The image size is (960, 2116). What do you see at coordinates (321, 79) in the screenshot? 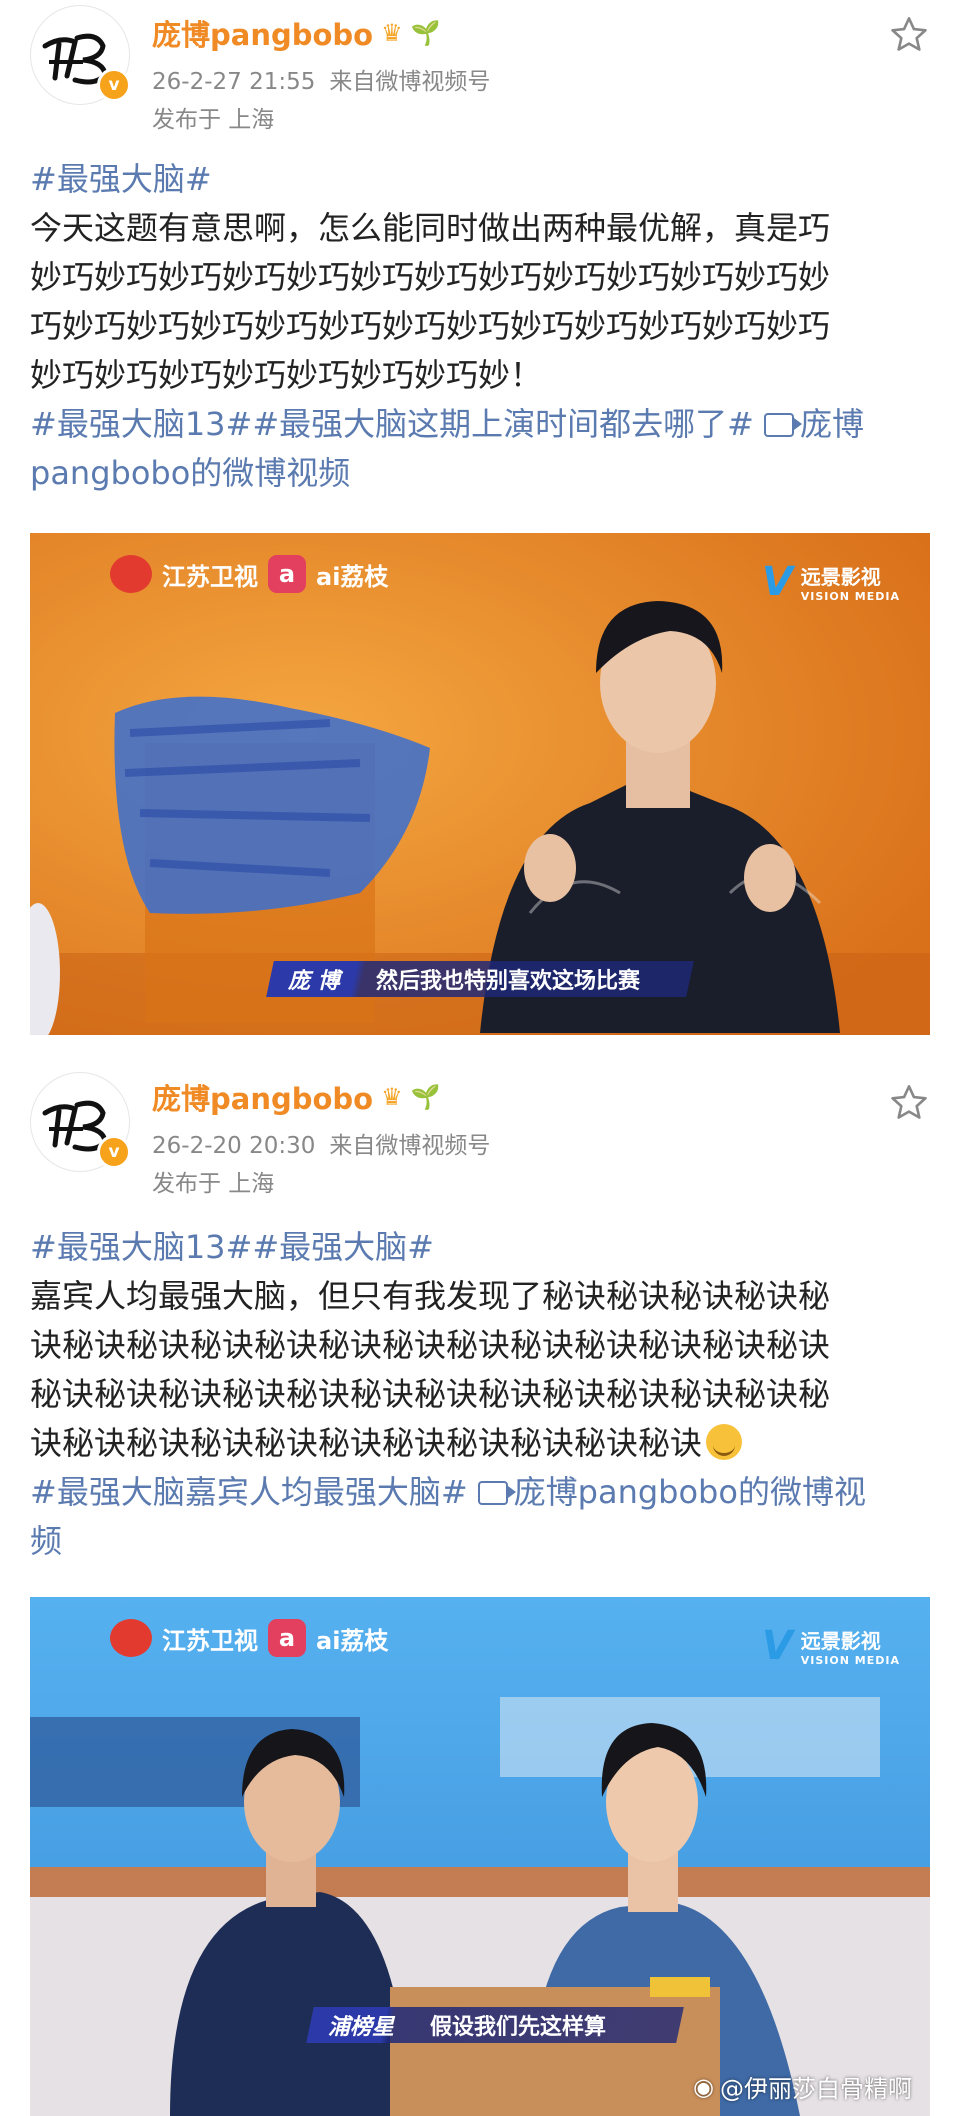
I see `post-meta: 26-2-27 21:55 来自微博视频号` at bounding box center [321, 79].